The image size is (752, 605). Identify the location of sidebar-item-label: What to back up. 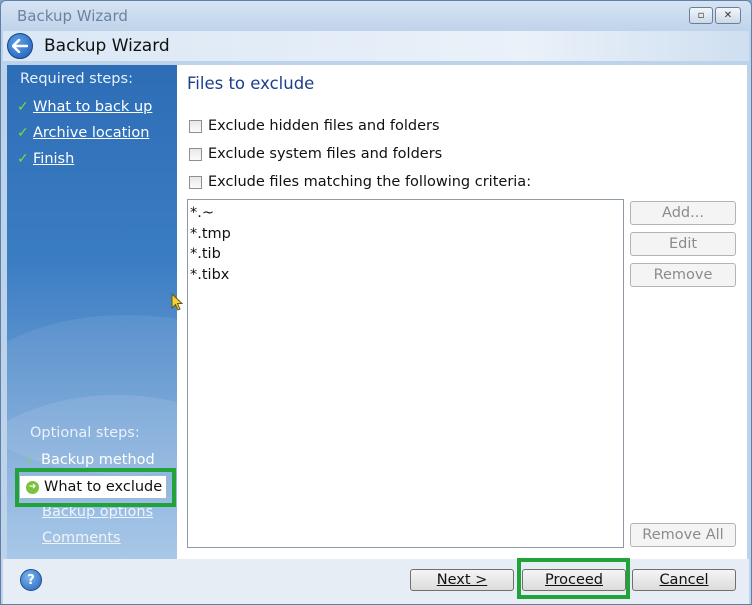
(93, 107).